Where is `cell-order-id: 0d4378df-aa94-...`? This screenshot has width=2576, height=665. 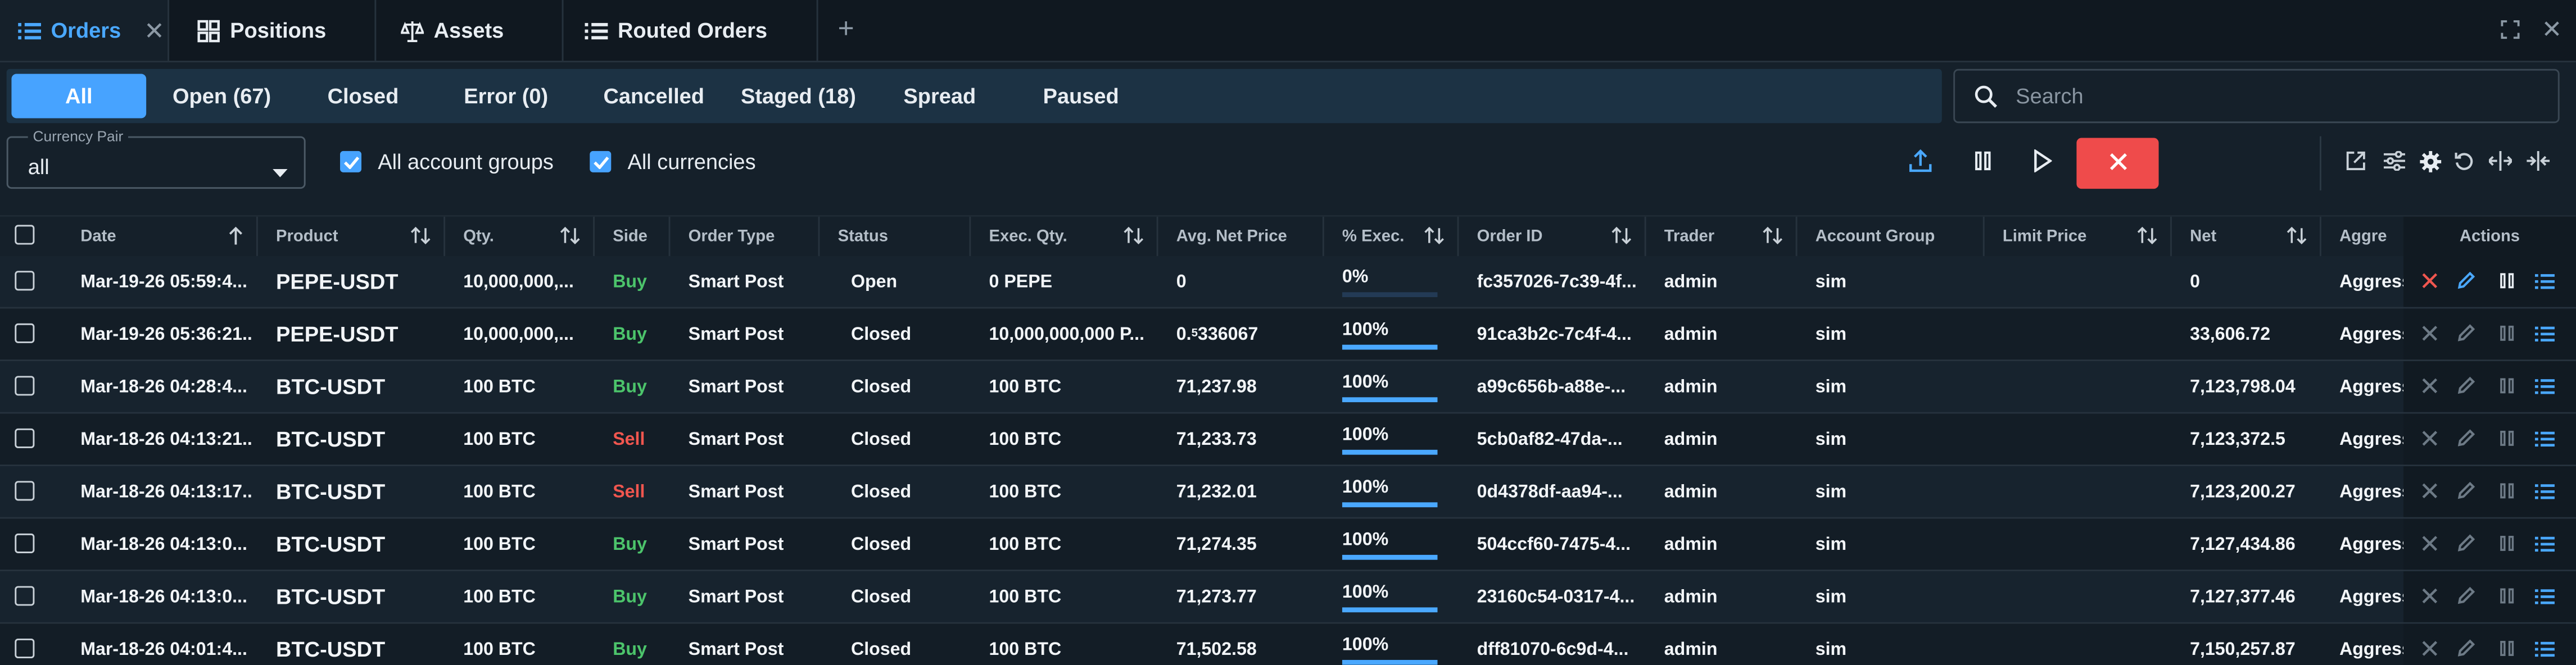 cell-order-id: 0d4378df-aa94-... is located at coordinates (1559, 491).